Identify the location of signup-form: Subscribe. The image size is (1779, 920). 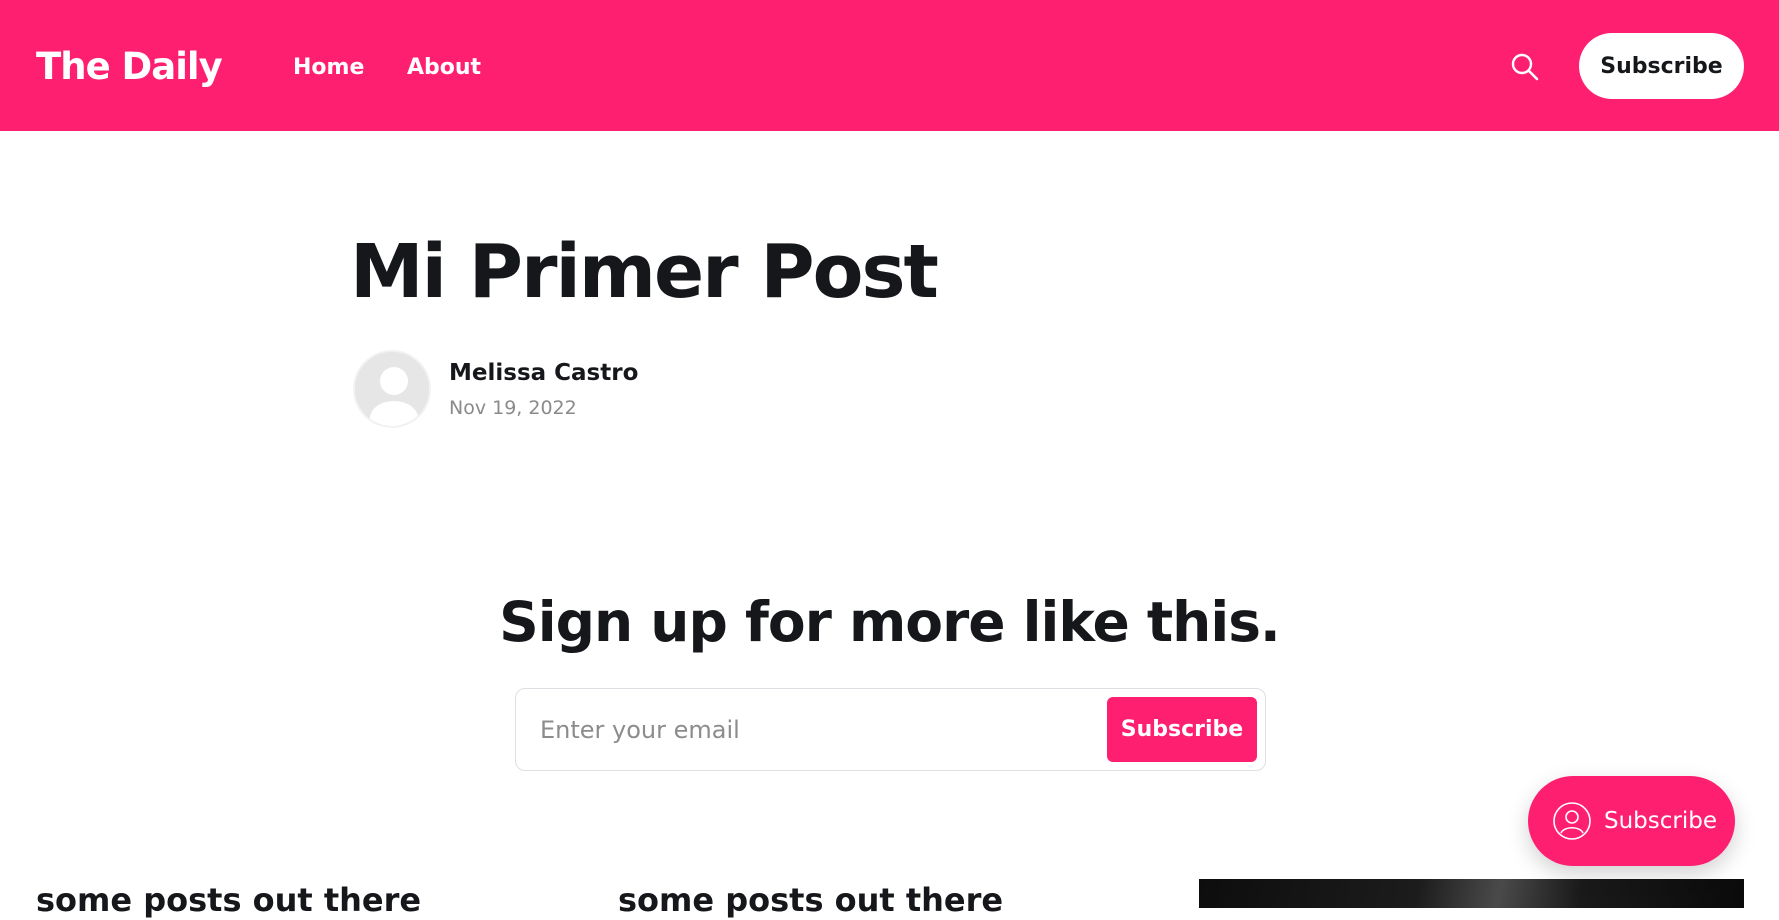
(890, 729).